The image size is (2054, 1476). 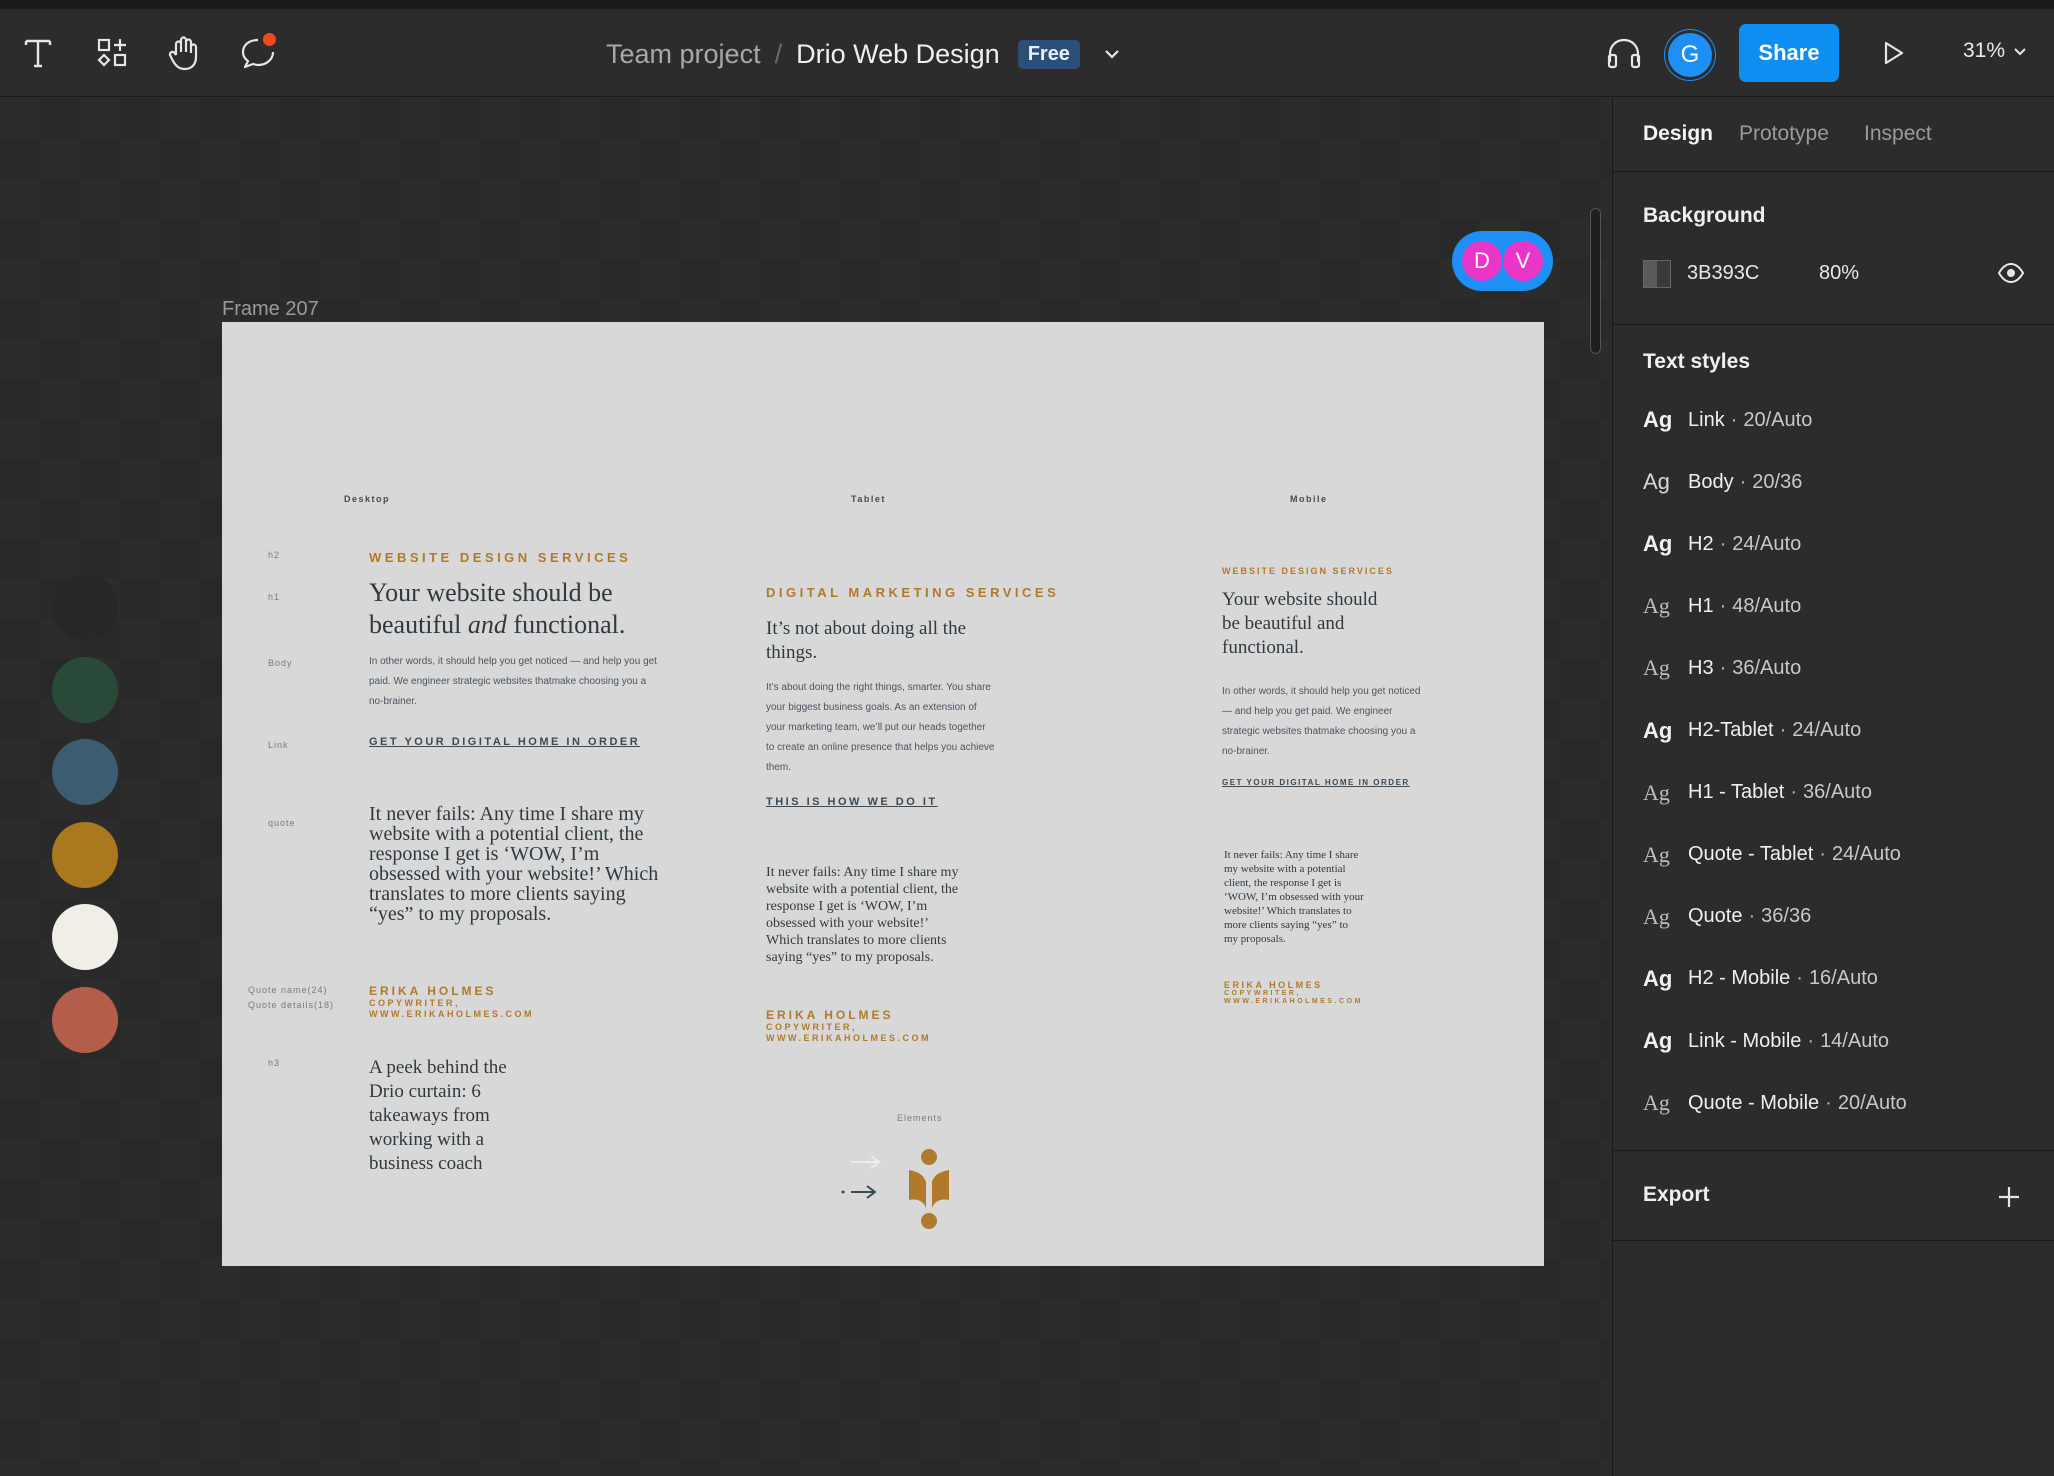 I want to click on text-style-name: Quote, so click(x=1715, y=916).